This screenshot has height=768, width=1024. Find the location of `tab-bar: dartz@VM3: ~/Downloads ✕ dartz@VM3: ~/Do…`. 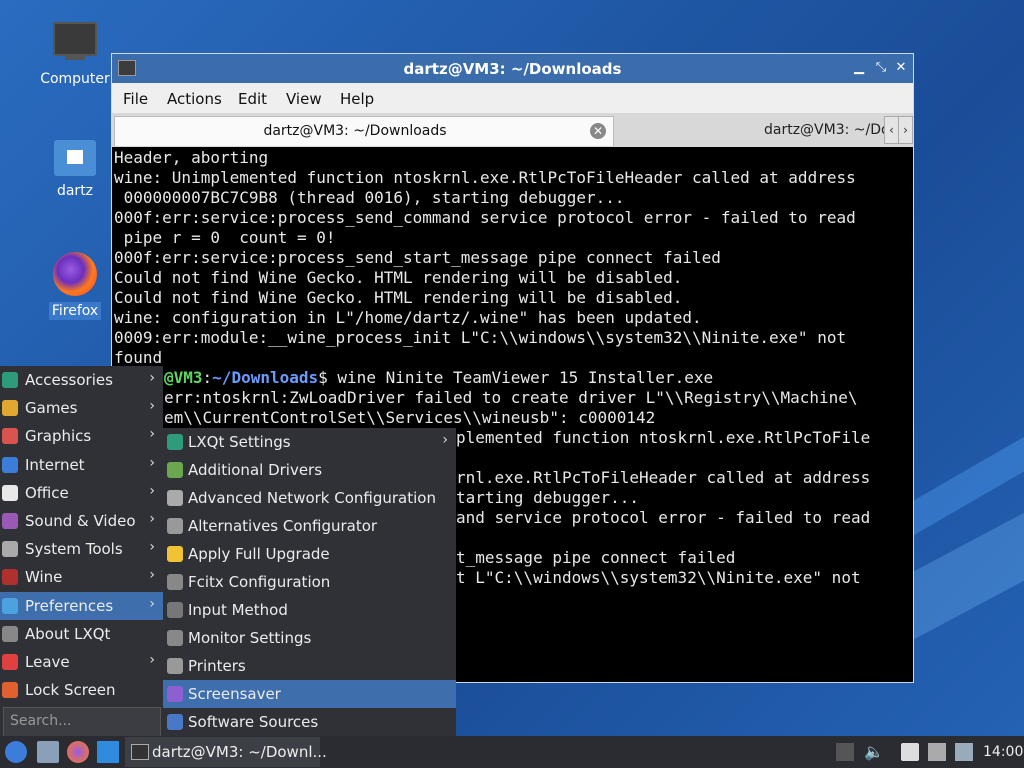

tab-bar: dartz@VM3: ~/Downloads ✕ dartz@VM3: ~/Do… is located at coordinates (512, 130).